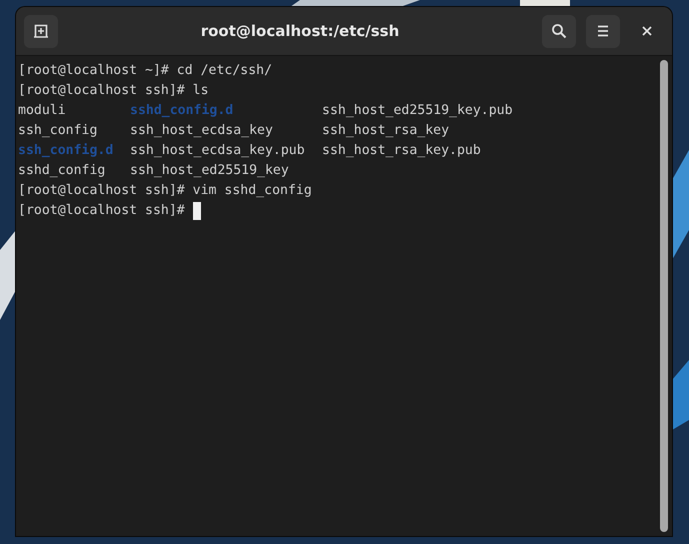  I want to click on search-icon, so click(559, 31).